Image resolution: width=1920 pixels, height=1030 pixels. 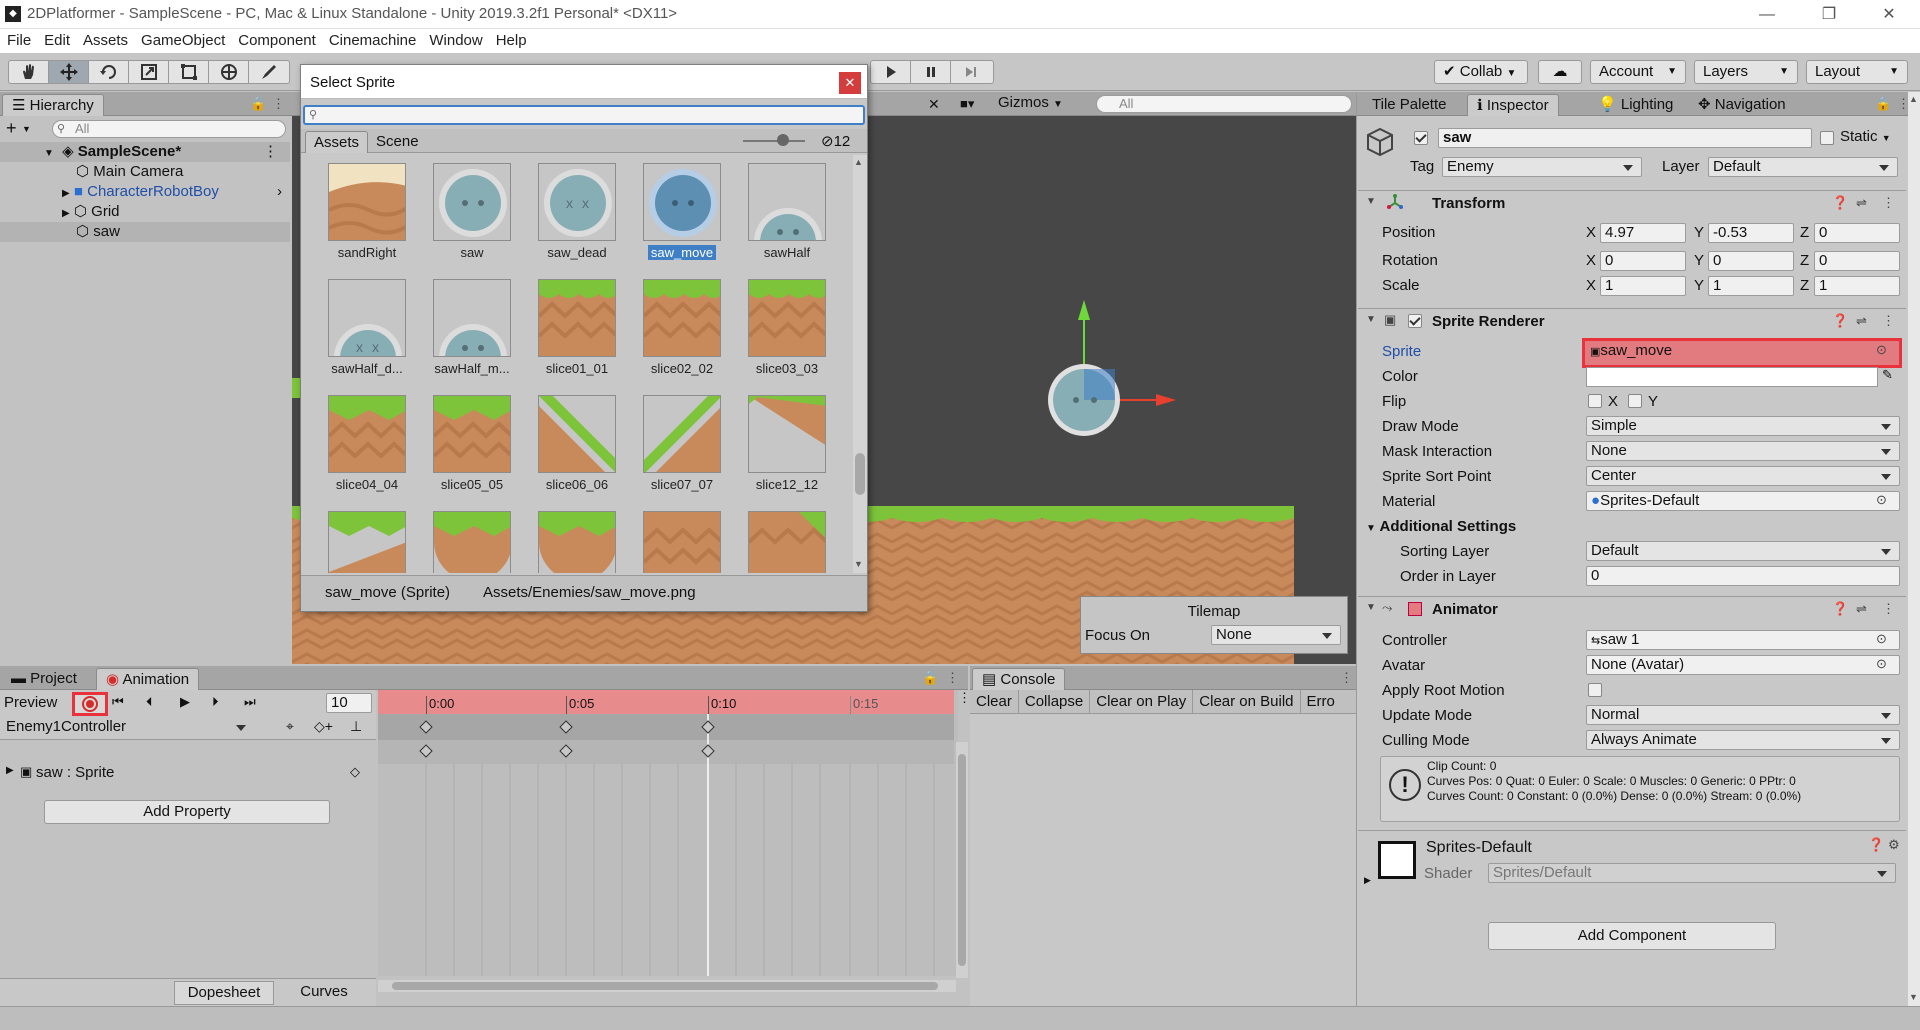 I want to click on eyedropper-icon: ✎, so click(x=1887, y=375).